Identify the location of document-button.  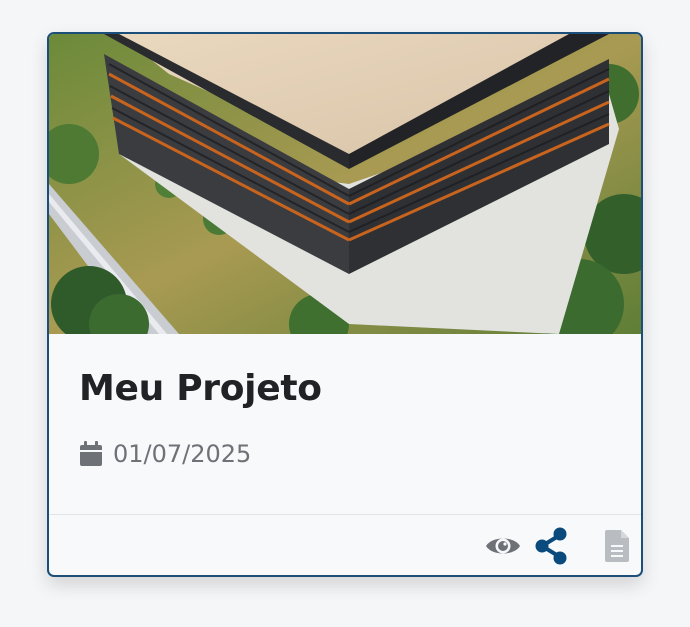
(617, 548).